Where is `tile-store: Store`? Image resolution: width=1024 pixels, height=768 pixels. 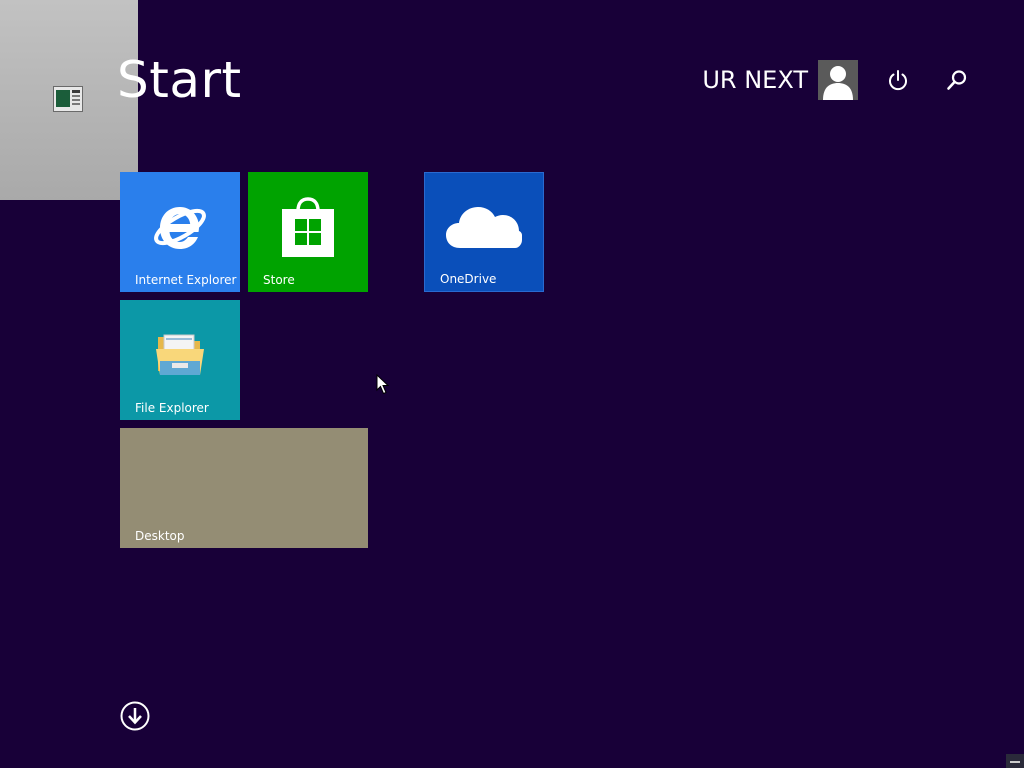 tile-store: Store is located at coordinates (308, 232).